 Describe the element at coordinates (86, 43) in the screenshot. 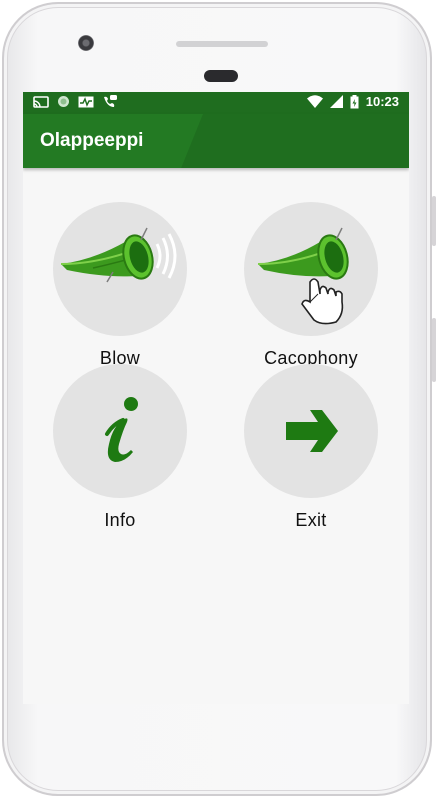

I see `front-camera` at that location.